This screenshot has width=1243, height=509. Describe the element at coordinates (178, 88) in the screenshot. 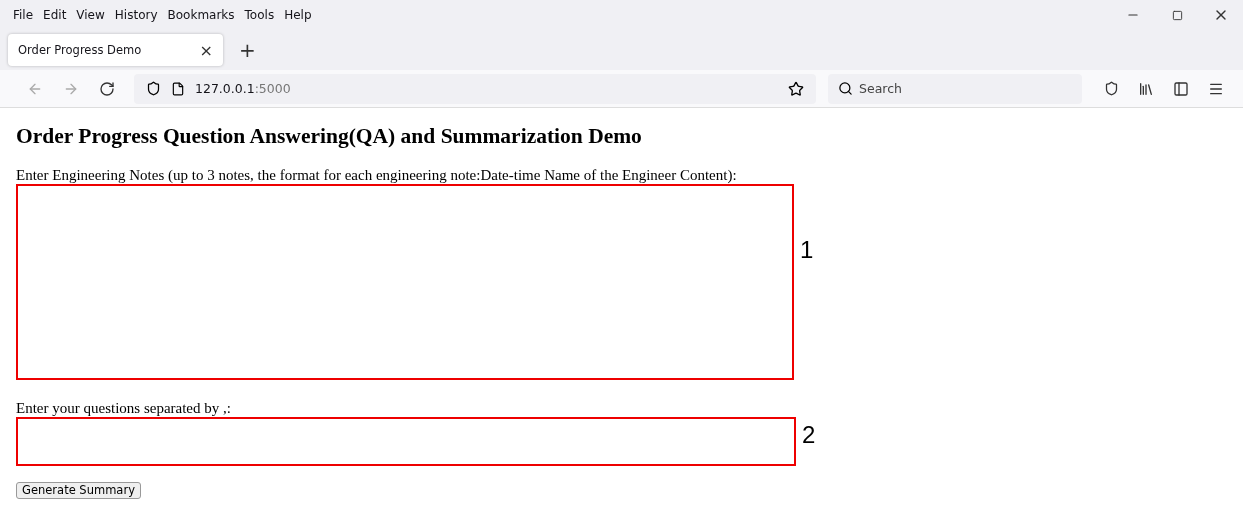

I see `page-icon` at that location.